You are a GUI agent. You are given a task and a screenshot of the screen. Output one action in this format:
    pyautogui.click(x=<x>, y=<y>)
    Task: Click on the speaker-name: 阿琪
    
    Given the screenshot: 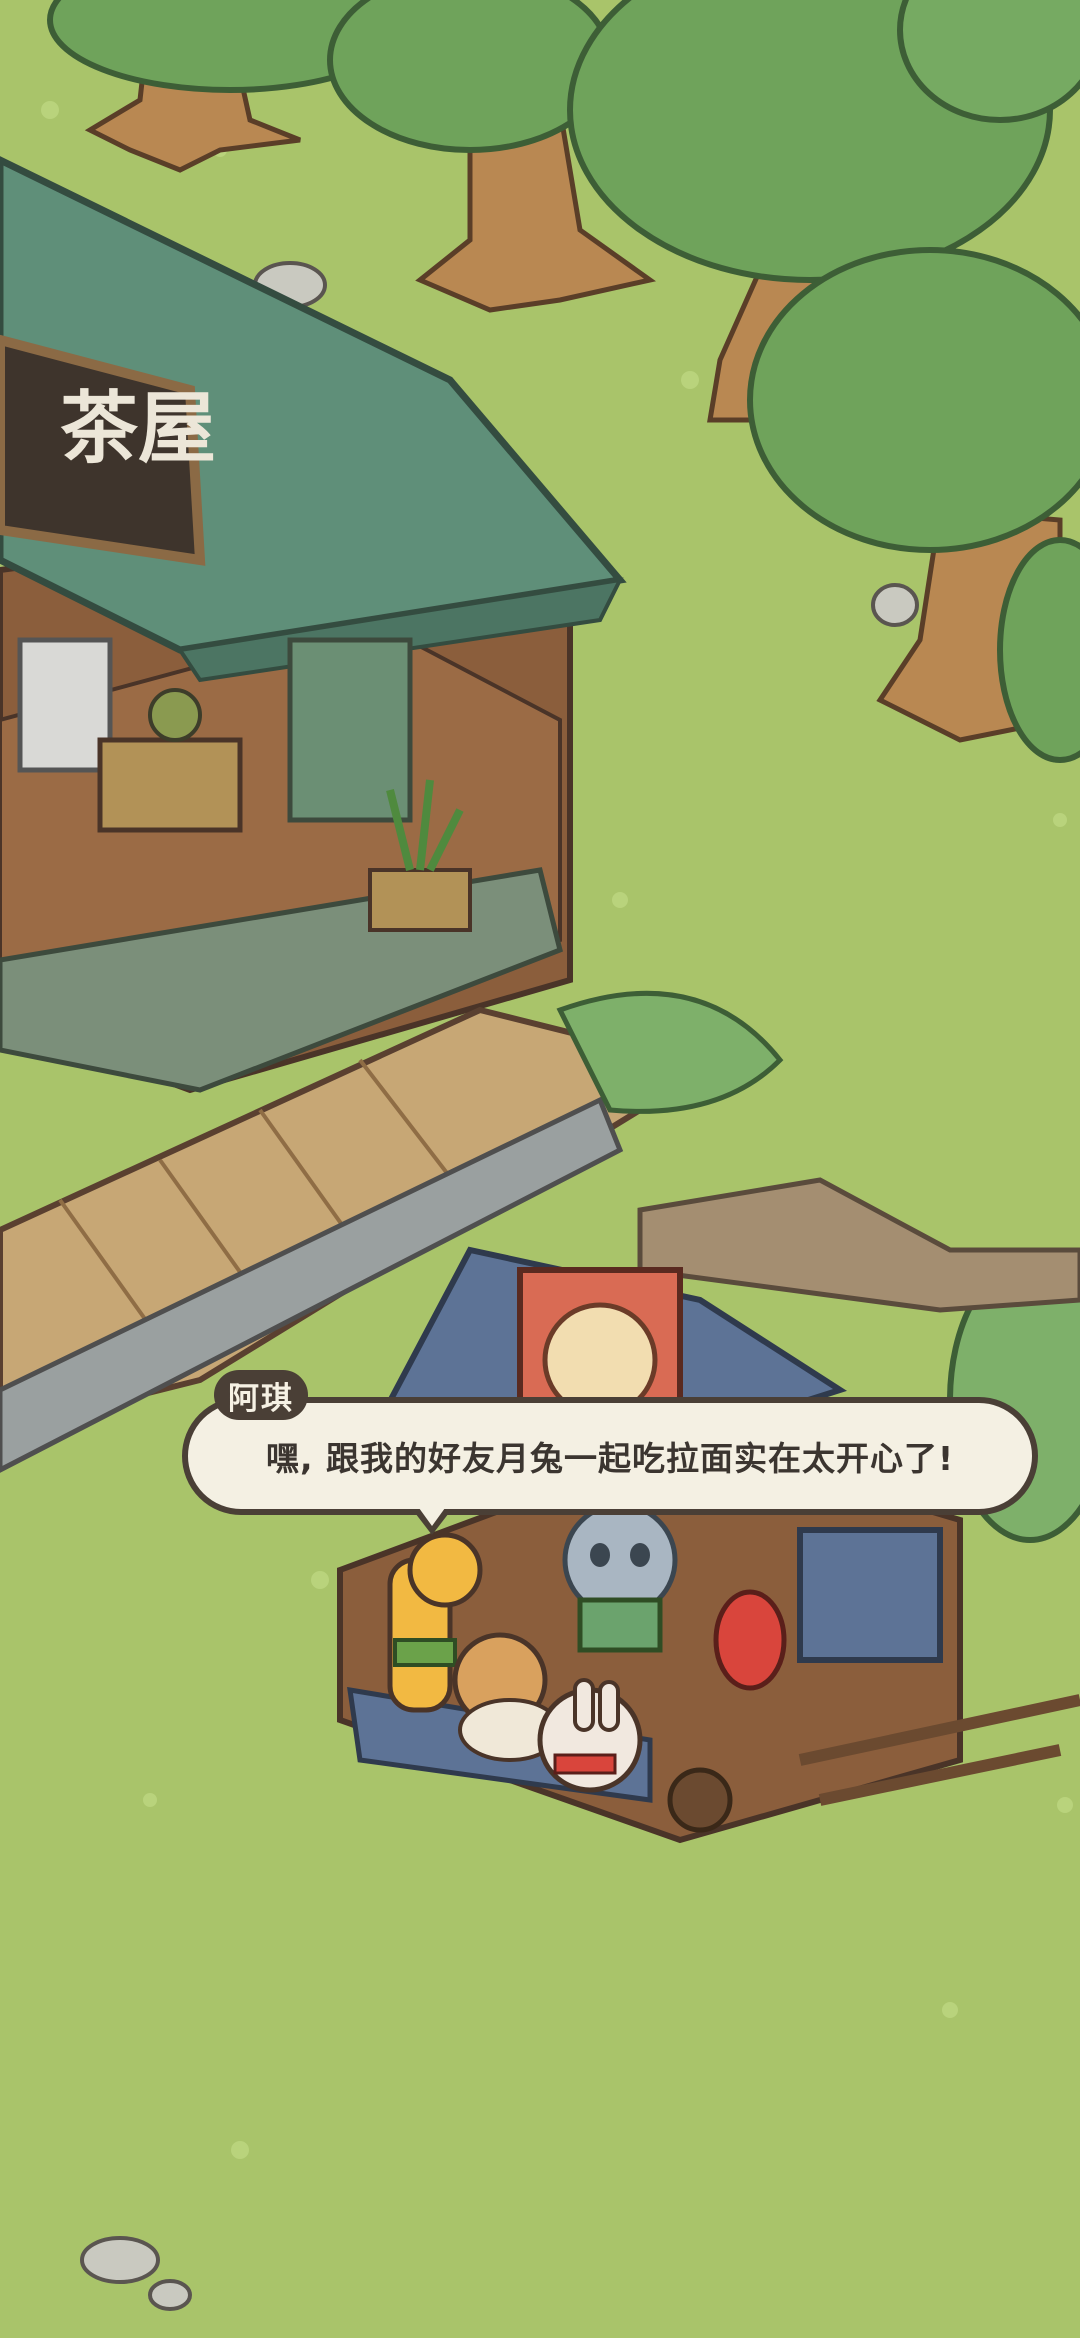 What is the action you would take?
    pyautogui.click(x=261, y=1398)
    